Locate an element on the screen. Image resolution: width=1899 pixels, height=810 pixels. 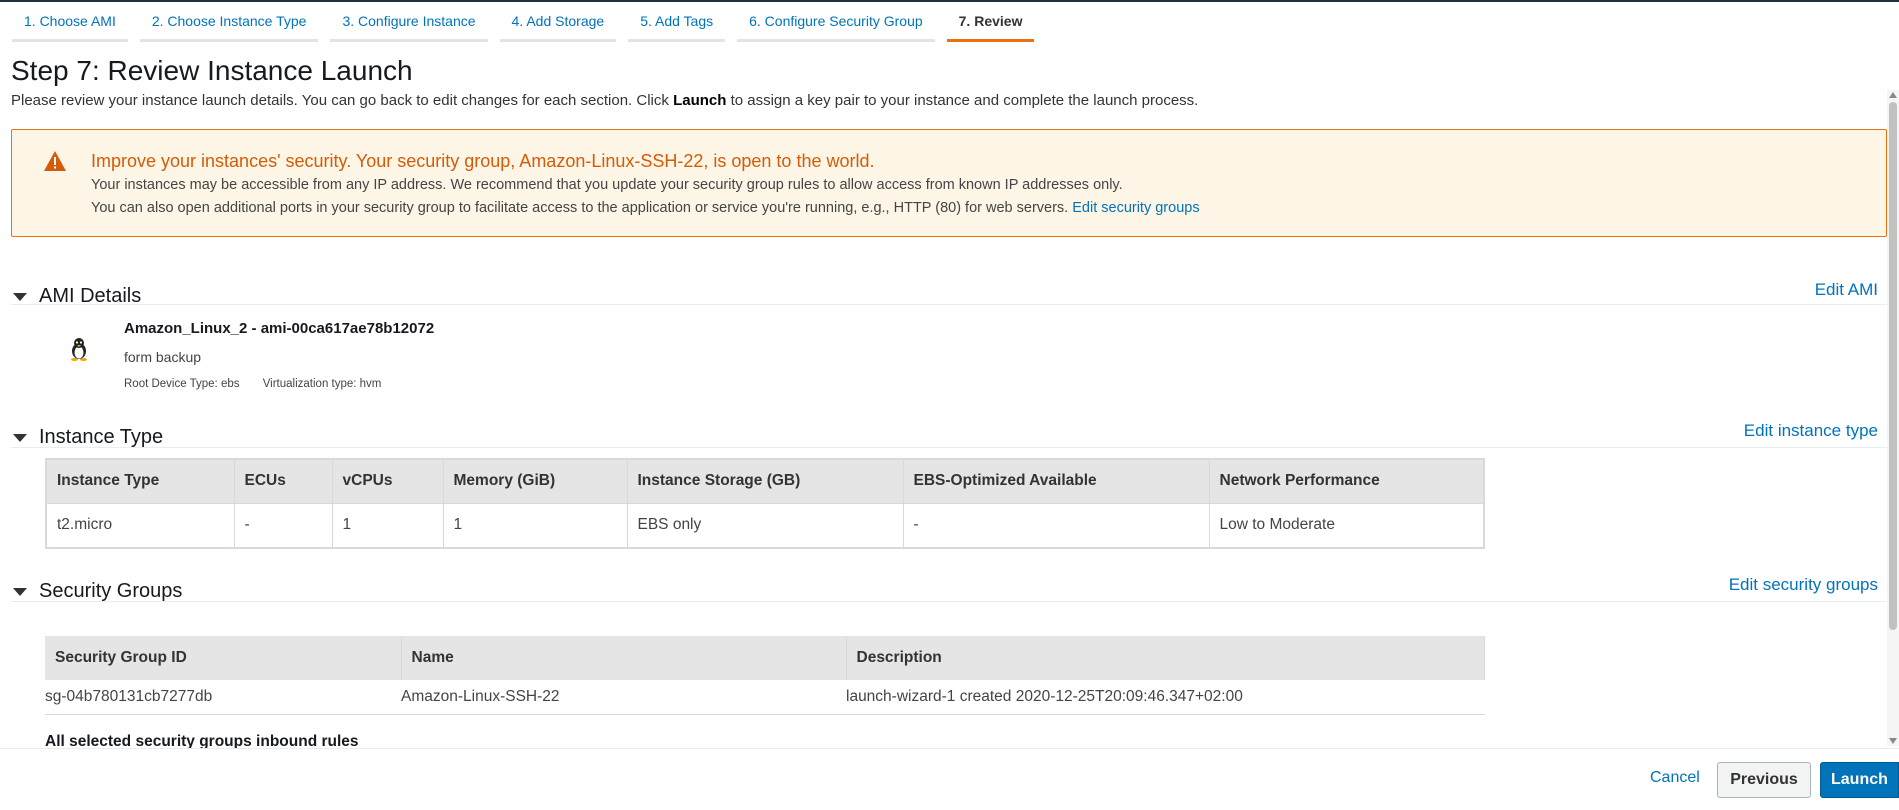
scroll-down-arrow-icon is located at coordinates (1893, 741).